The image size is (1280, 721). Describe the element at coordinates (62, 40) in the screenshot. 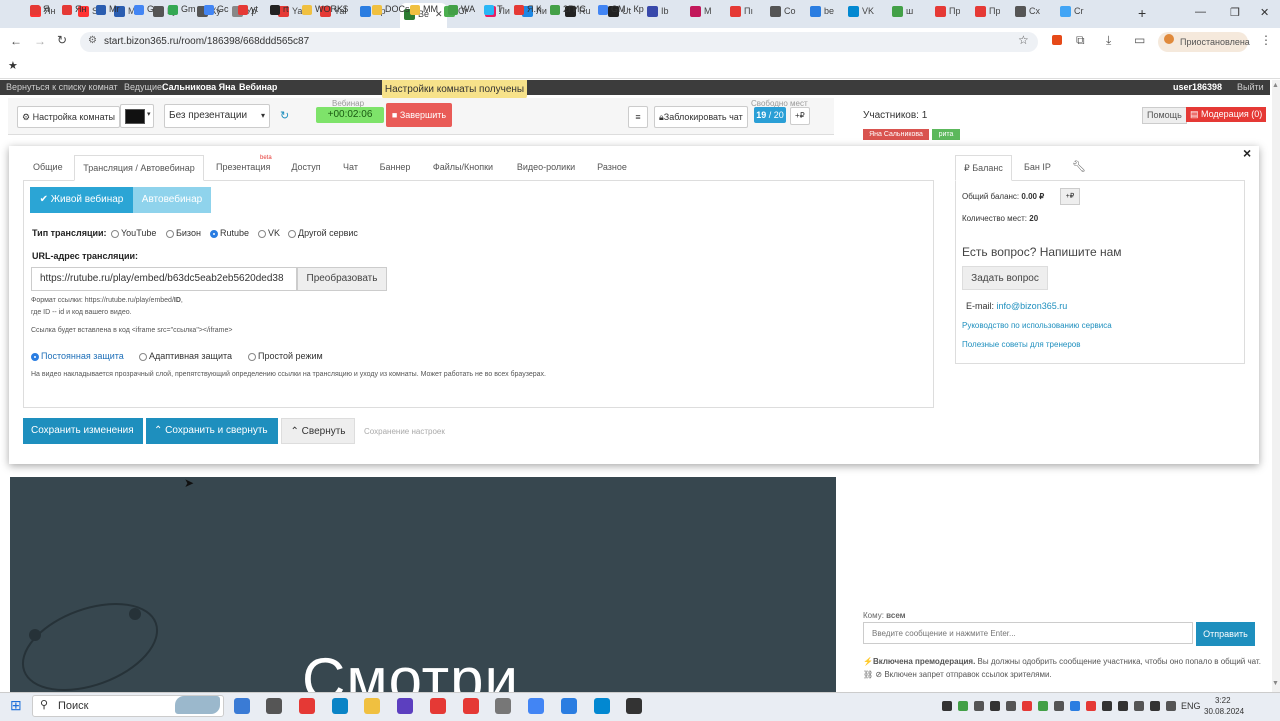

I see `reload-icon: ↻` at that location.